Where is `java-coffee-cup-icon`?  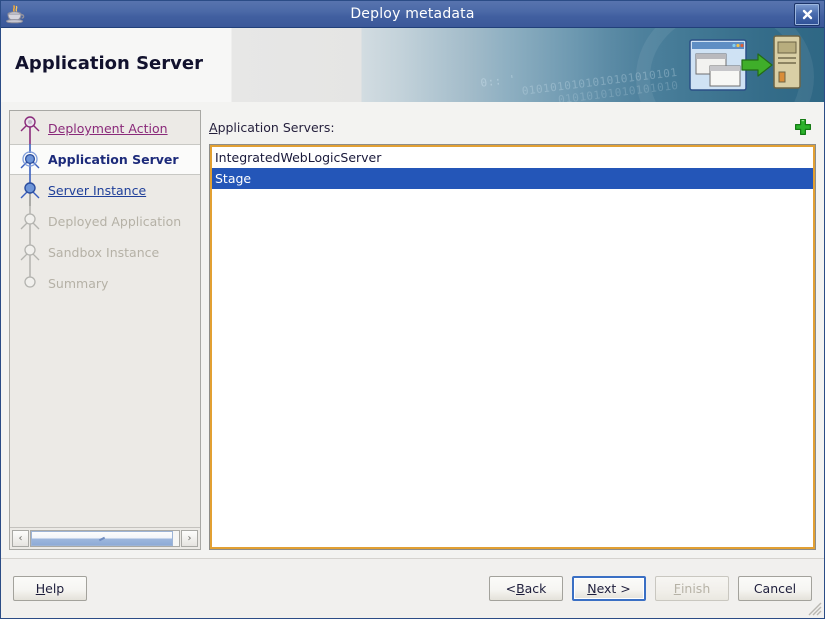 java-coffee-cup-icon is located at coordinates (15, 14).